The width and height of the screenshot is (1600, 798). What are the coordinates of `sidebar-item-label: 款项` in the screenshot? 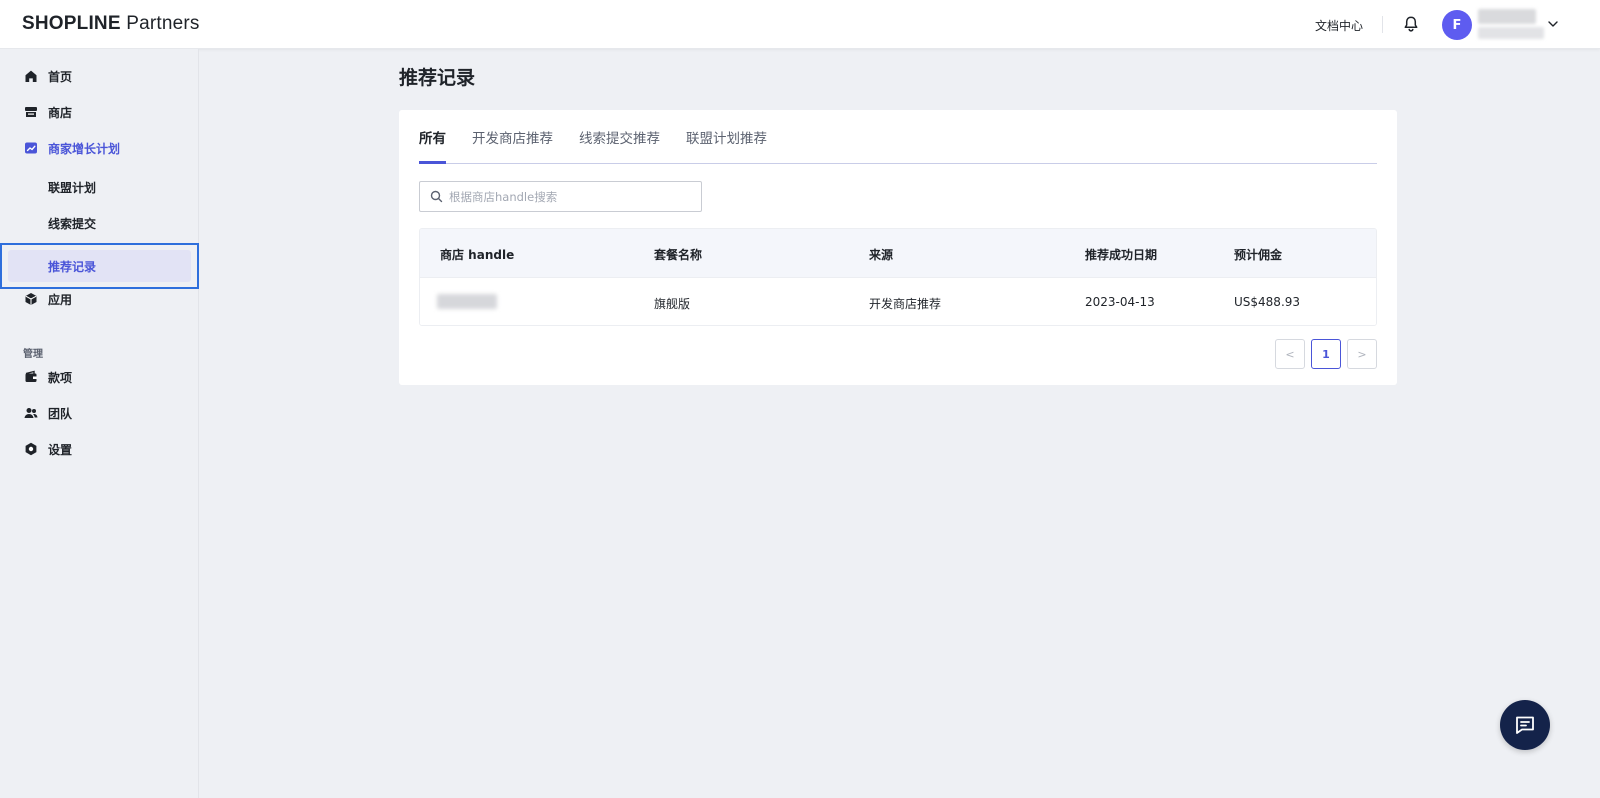 It's located at (60, 377).